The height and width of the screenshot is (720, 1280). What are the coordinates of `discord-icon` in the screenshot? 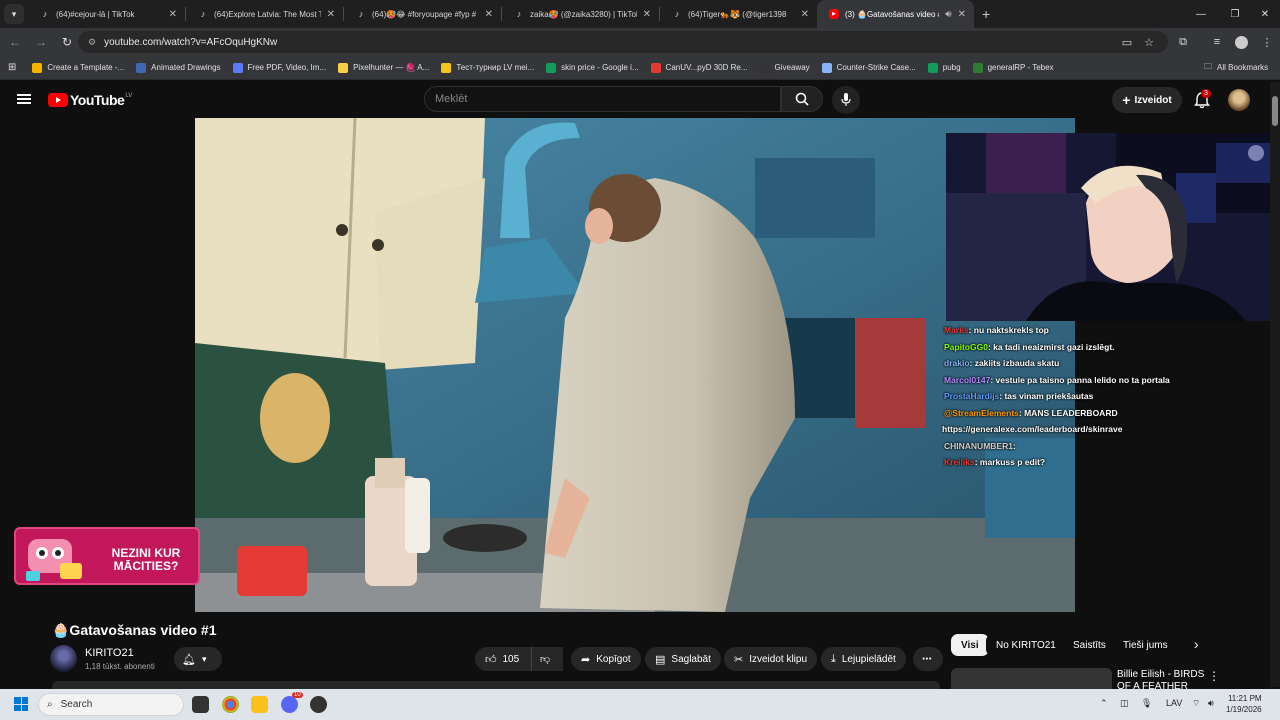 It's located at (289, 704).